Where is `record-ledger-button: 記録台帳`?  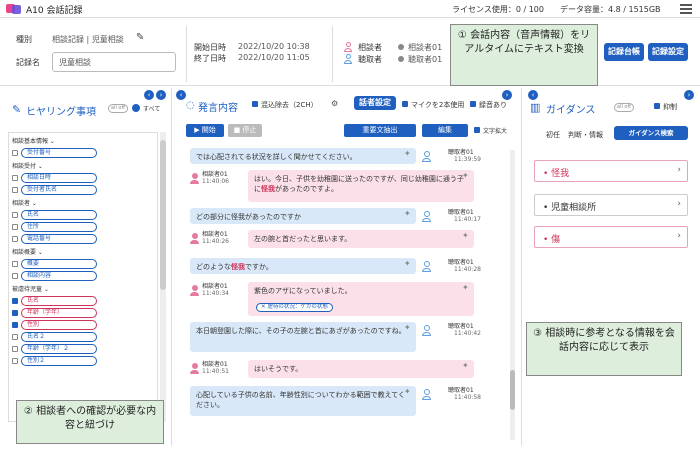
record-ledger-button: 記録台帳 is located at coordinates (624, 52).